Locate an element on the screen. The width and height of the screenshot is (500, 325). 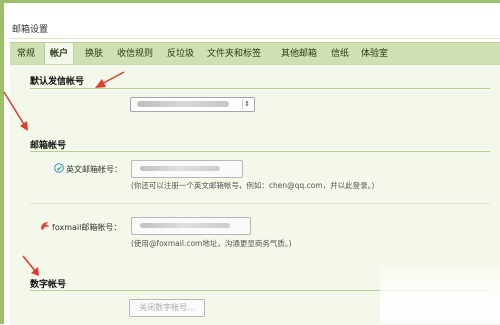
fade-overlay is located at coordinates (440, 292).